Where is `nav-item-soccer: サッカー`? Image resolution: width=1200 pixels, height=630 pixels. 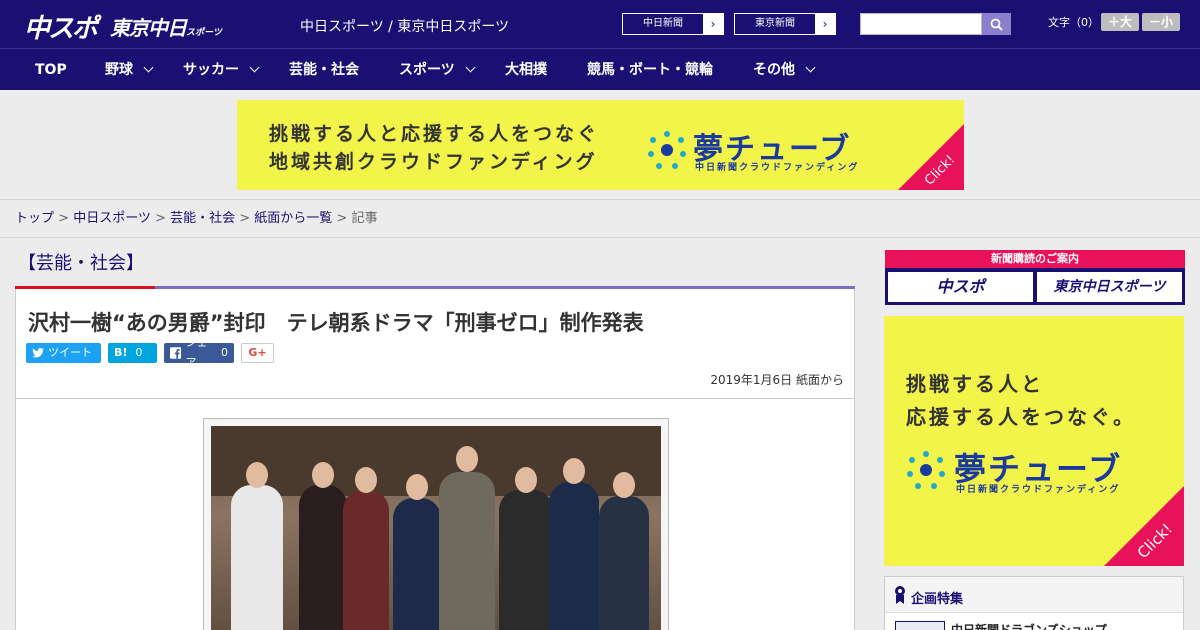 nav-item-soccer: サッカー is located at coordinates (221, 70).